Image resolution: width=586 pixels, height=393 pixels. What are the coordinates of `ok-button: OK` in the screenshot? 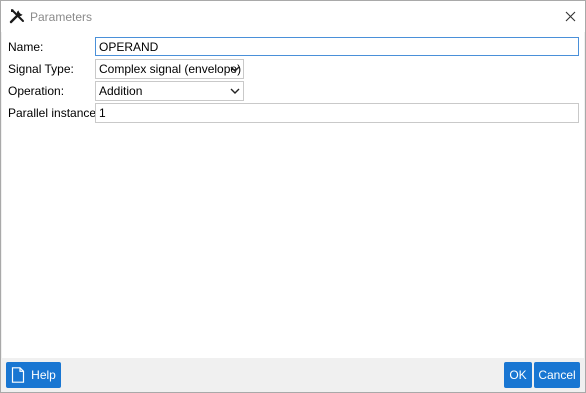 It's located at (518, 375).